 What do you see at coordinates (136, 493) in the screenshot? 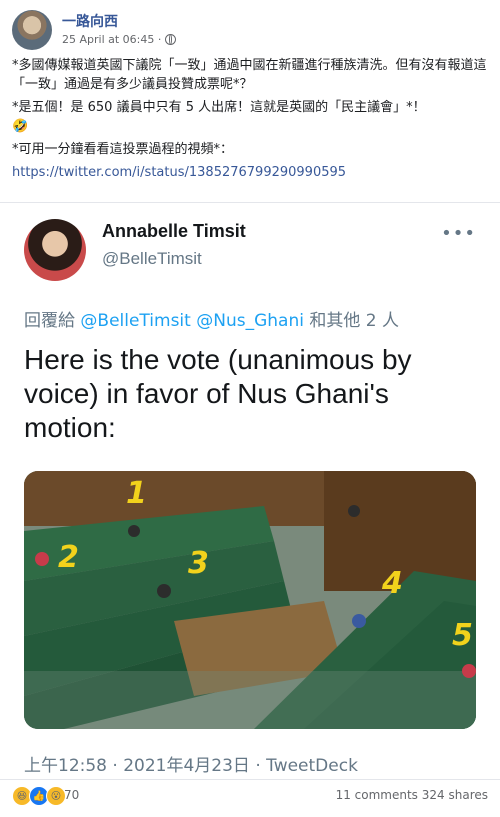
I see `annotation-number-1: 1` at bounding box center [136, 493].